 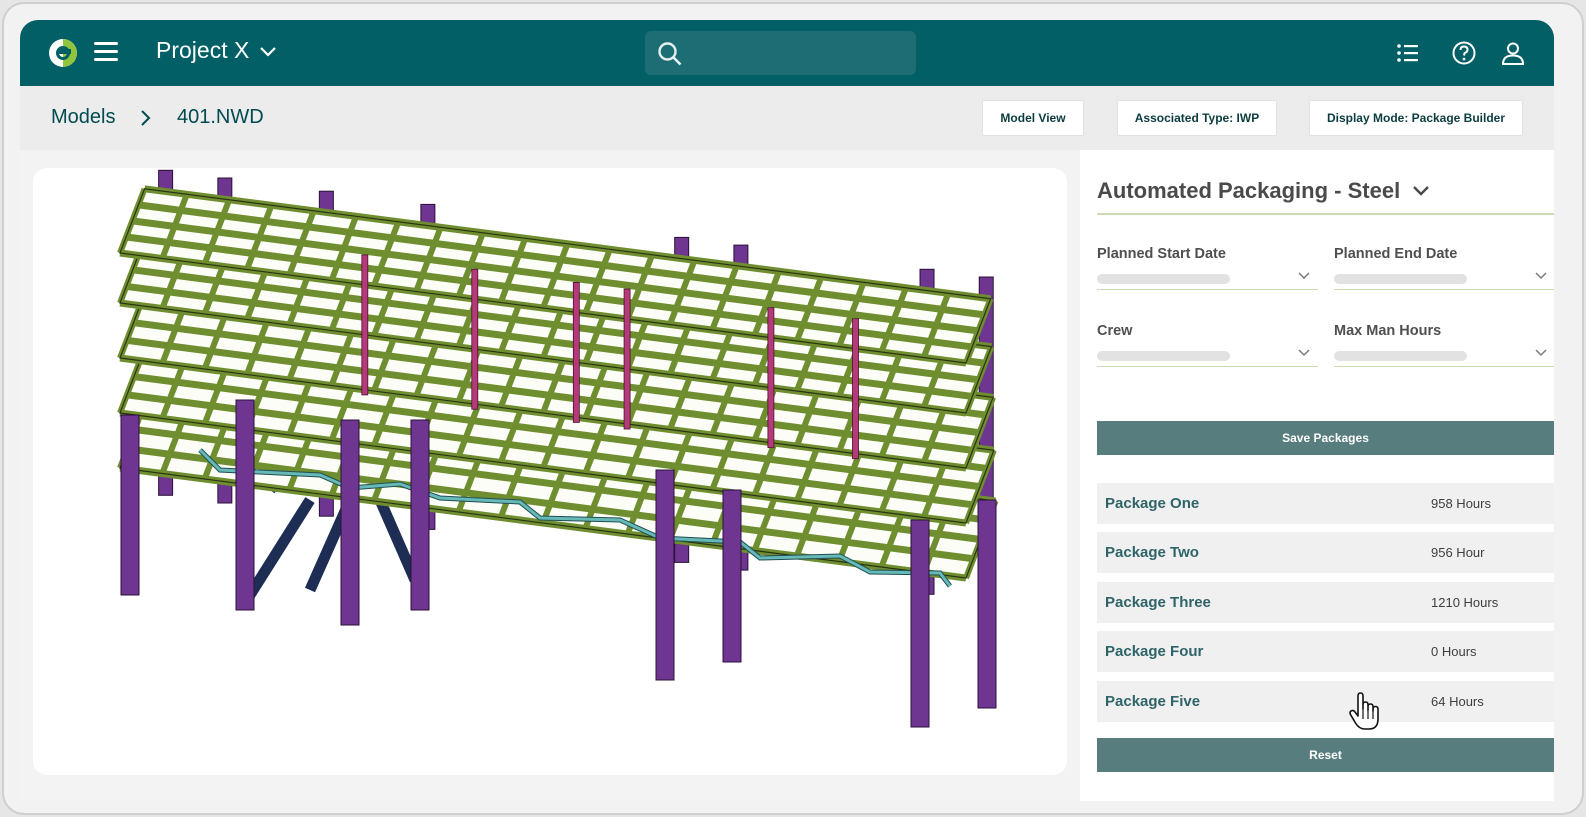 I want to click on company-logo-icon, so click(x=63, y=53).